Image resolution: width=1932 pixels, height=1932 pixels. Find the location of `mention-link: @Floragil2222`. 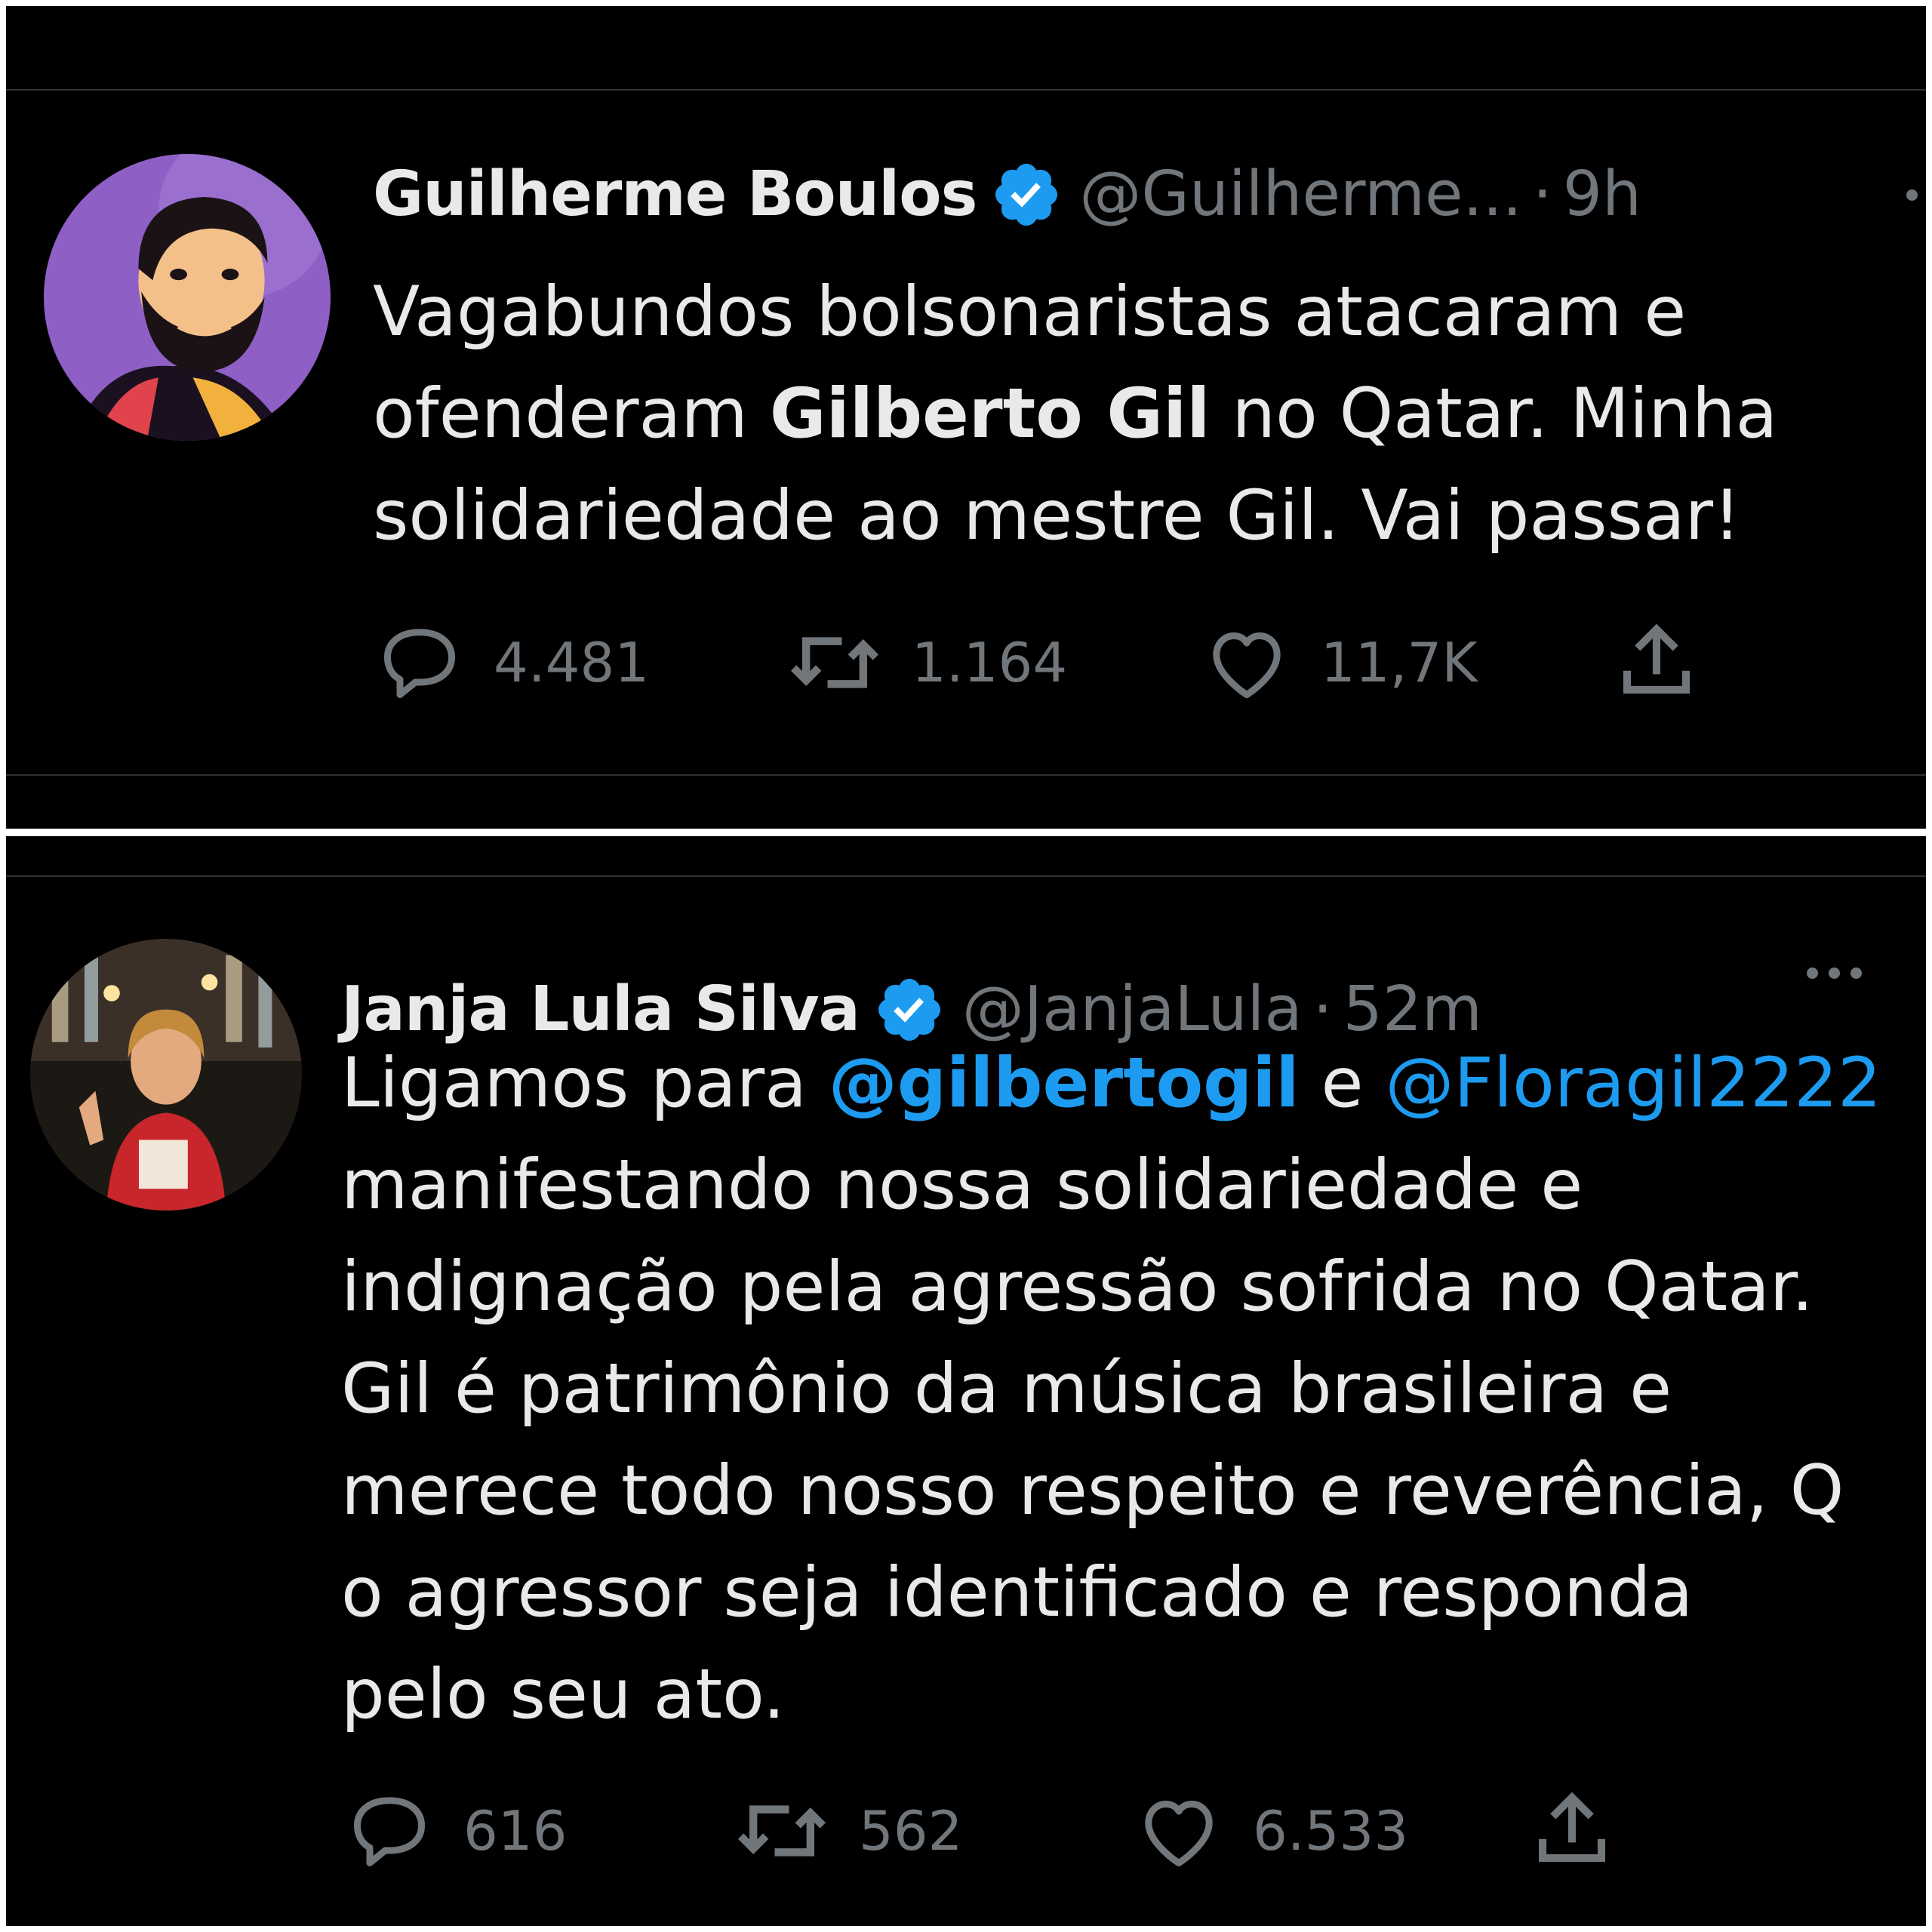

mention-link: @Floragil2222 is located at coordinates (1633, 1083).